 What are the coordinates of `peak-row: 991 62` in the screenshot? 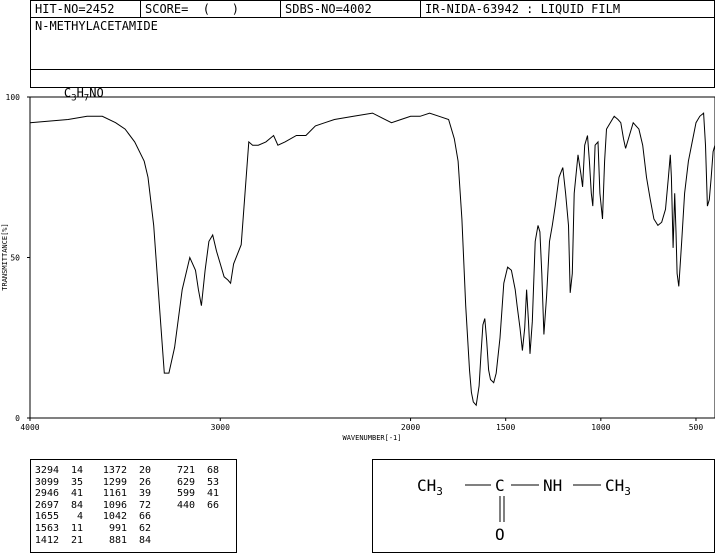 It's located at (125, 529).